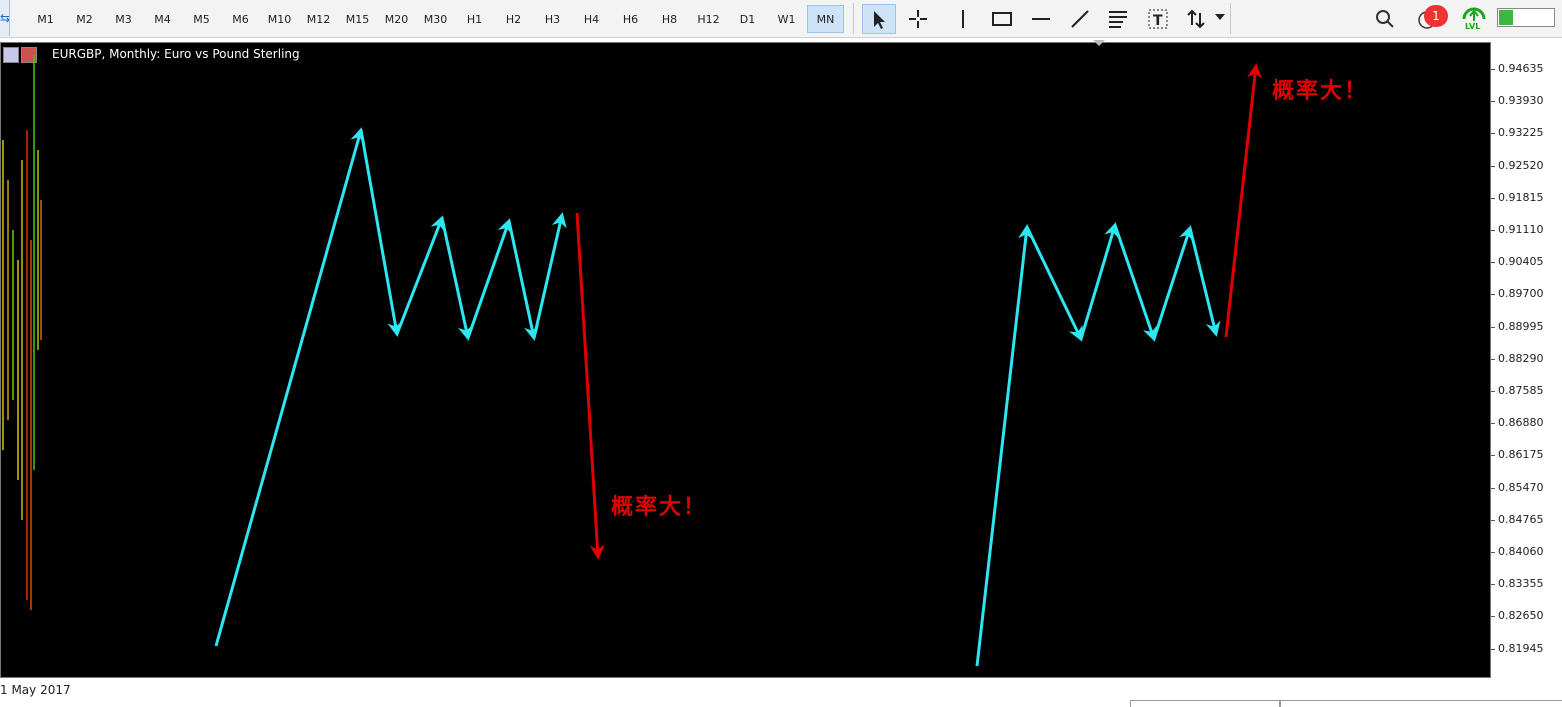 The width and height of the screenshot is (1562, 707). What do you see at coordinates (22, 332) in the screenshot?
I see `price-candles` at bounding box center [22, 332].